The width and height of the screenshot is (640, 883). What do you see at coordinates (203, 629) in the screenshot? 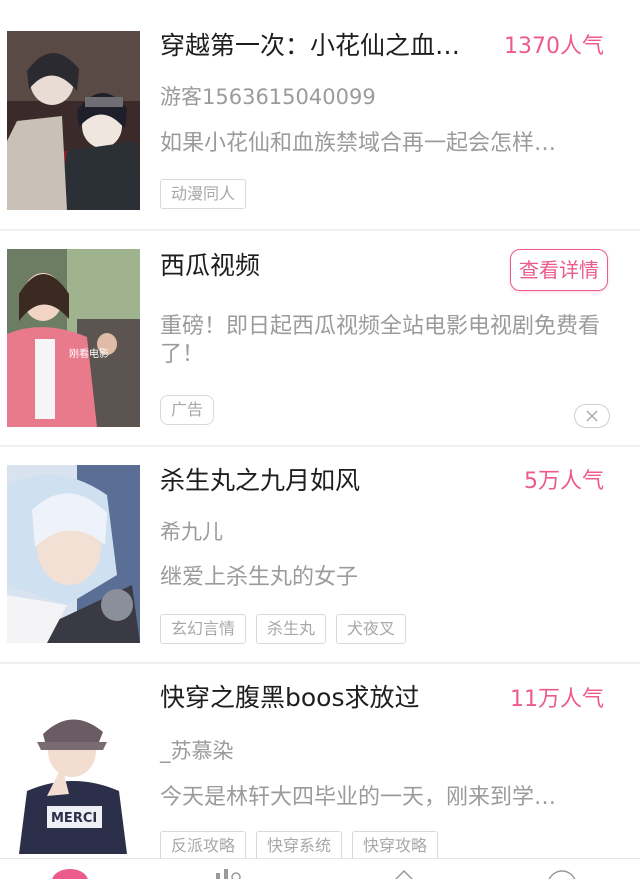
I see `tag: 玄幻言情` at bounding box center [203, 629].